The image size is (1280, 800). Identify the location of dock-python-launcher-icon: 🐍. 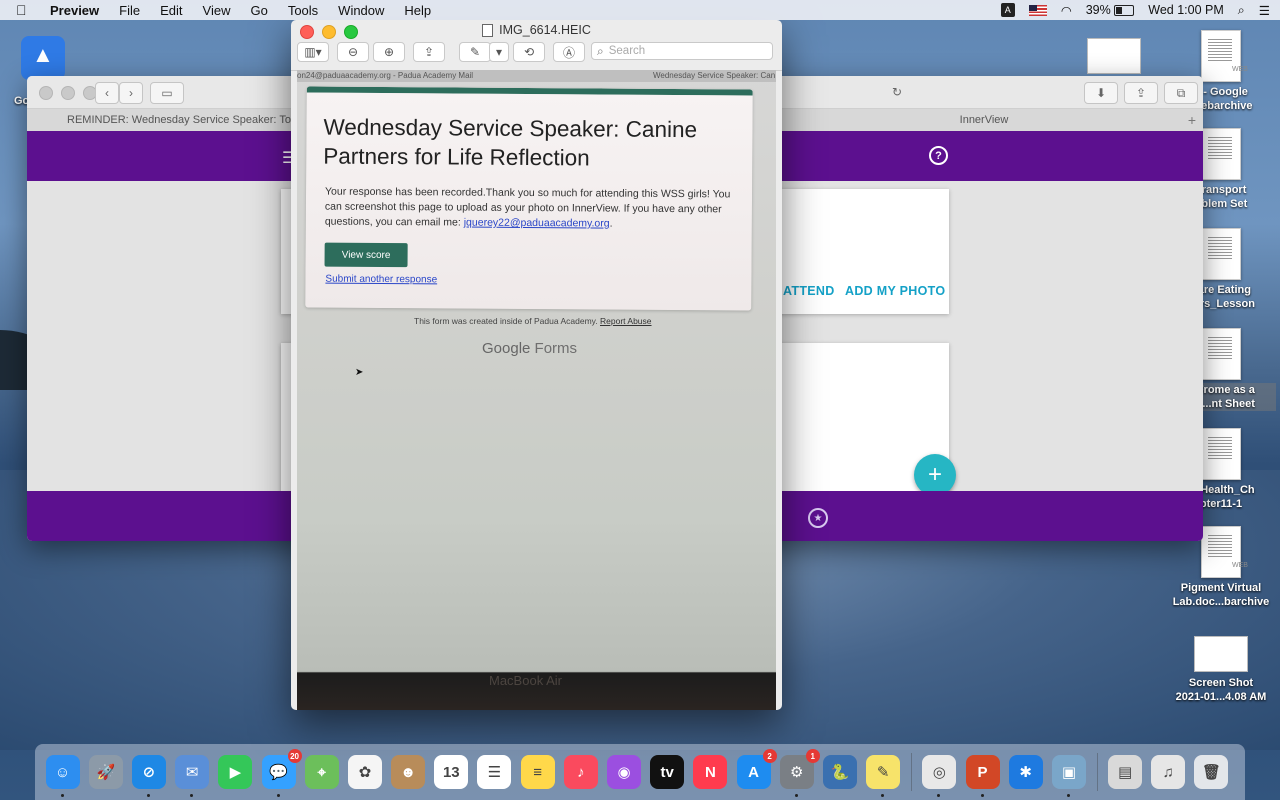
(839, 772).